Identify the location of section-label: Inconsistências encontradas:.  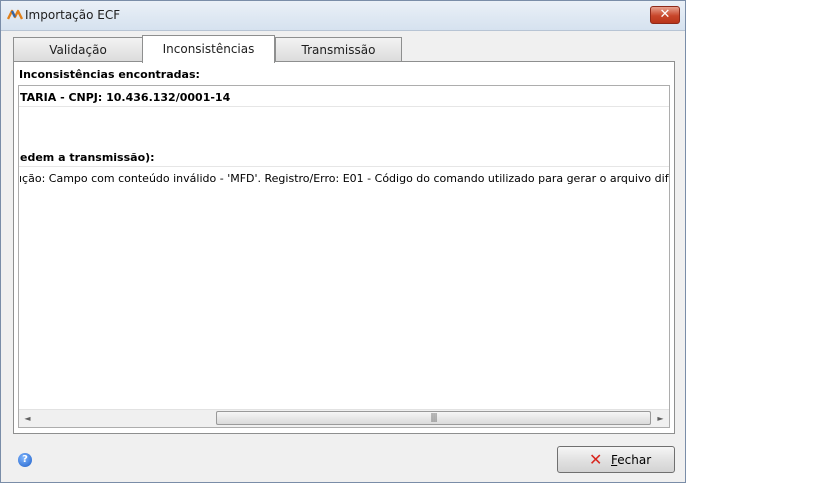
(109, 74).